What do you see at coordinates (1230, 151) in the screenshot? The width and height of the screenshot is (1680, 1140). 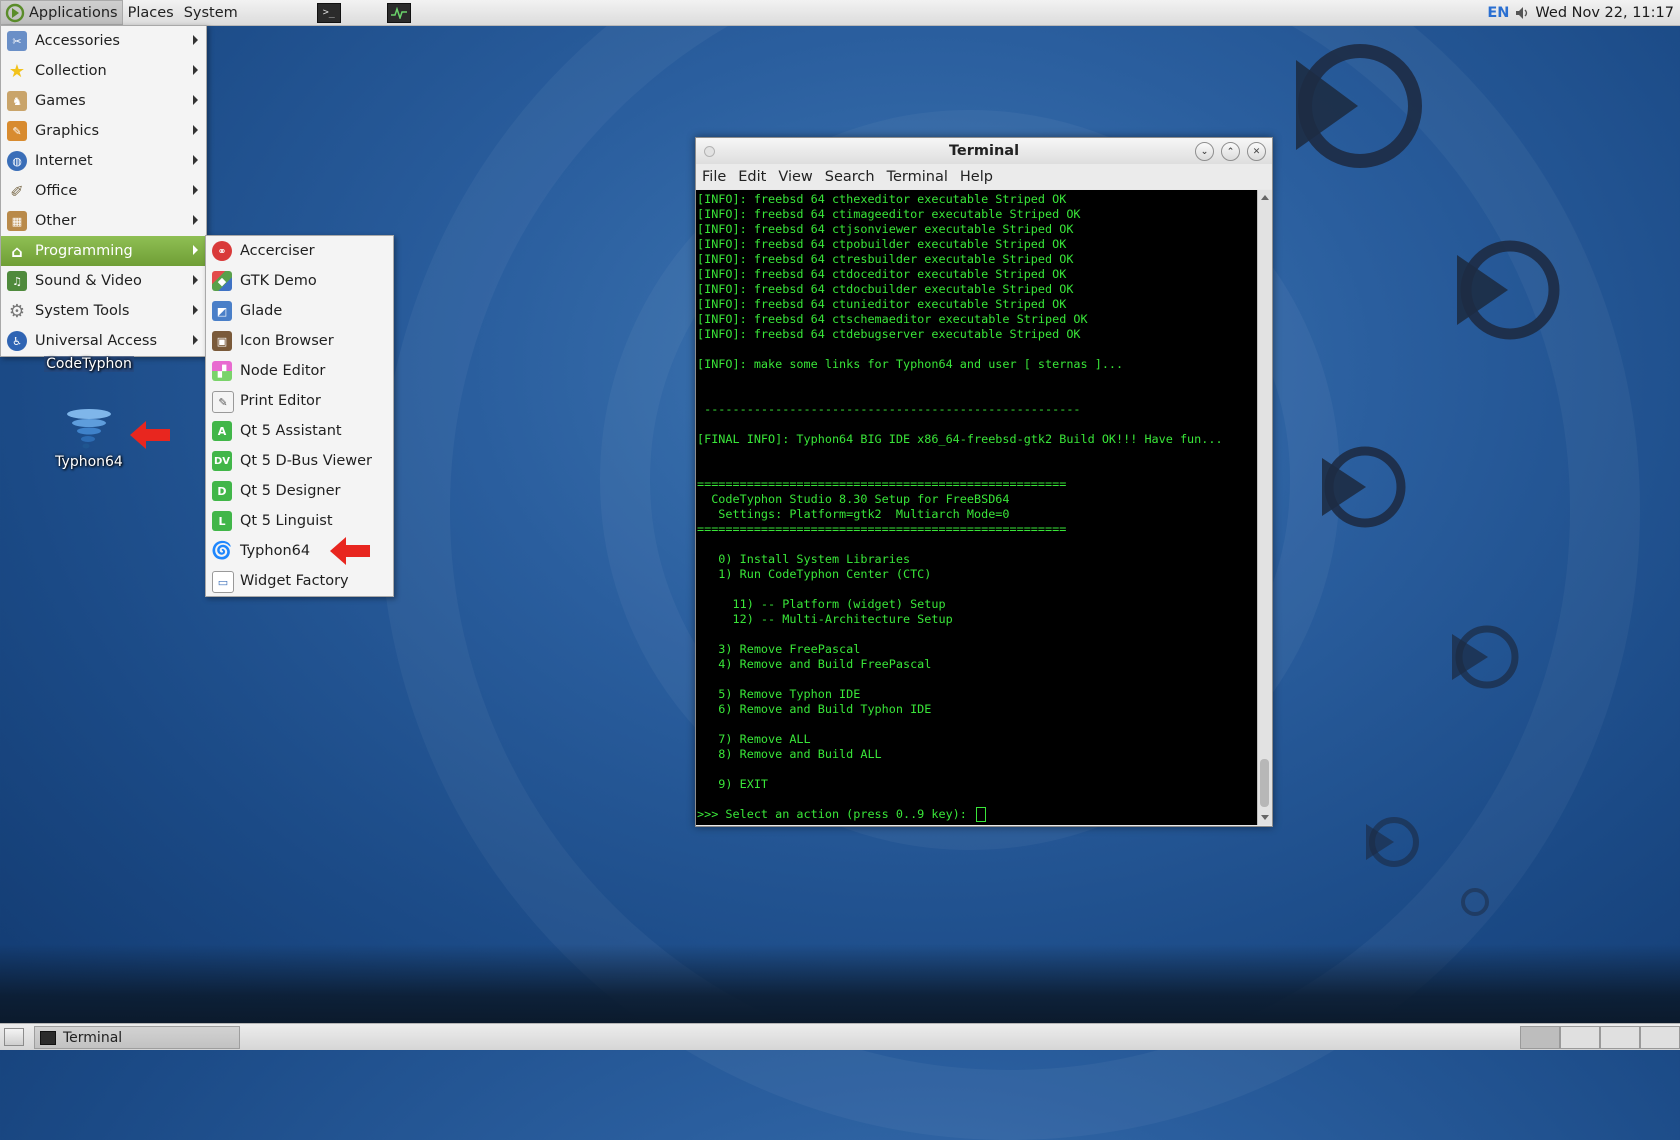 I see `maximize-icon: ⌃` at bounding box center [1230, 151].